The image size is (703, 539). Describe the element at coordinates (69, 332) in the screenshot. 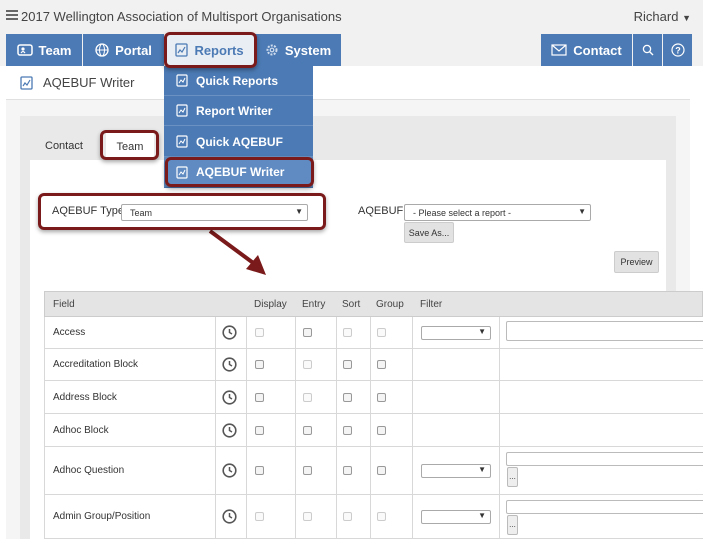

I see `row-field-name: Access` at that location.